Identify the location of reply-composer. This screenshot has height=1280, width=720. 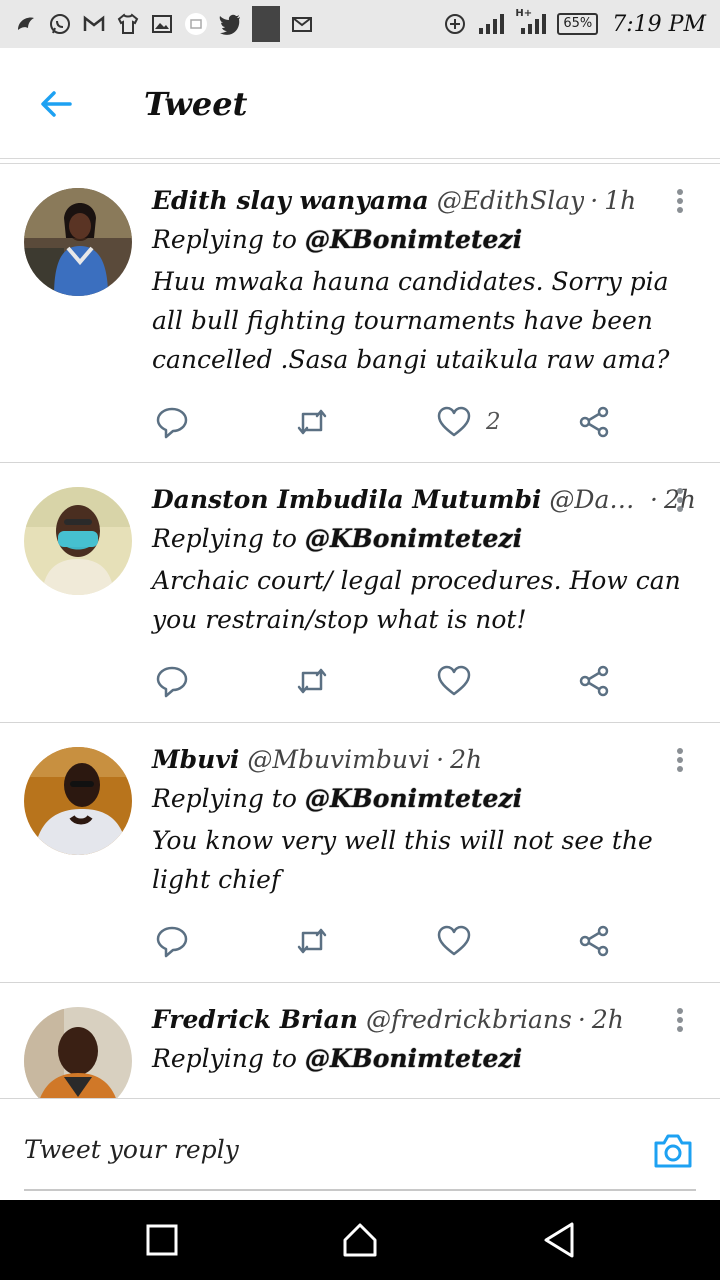
(360, 1149).